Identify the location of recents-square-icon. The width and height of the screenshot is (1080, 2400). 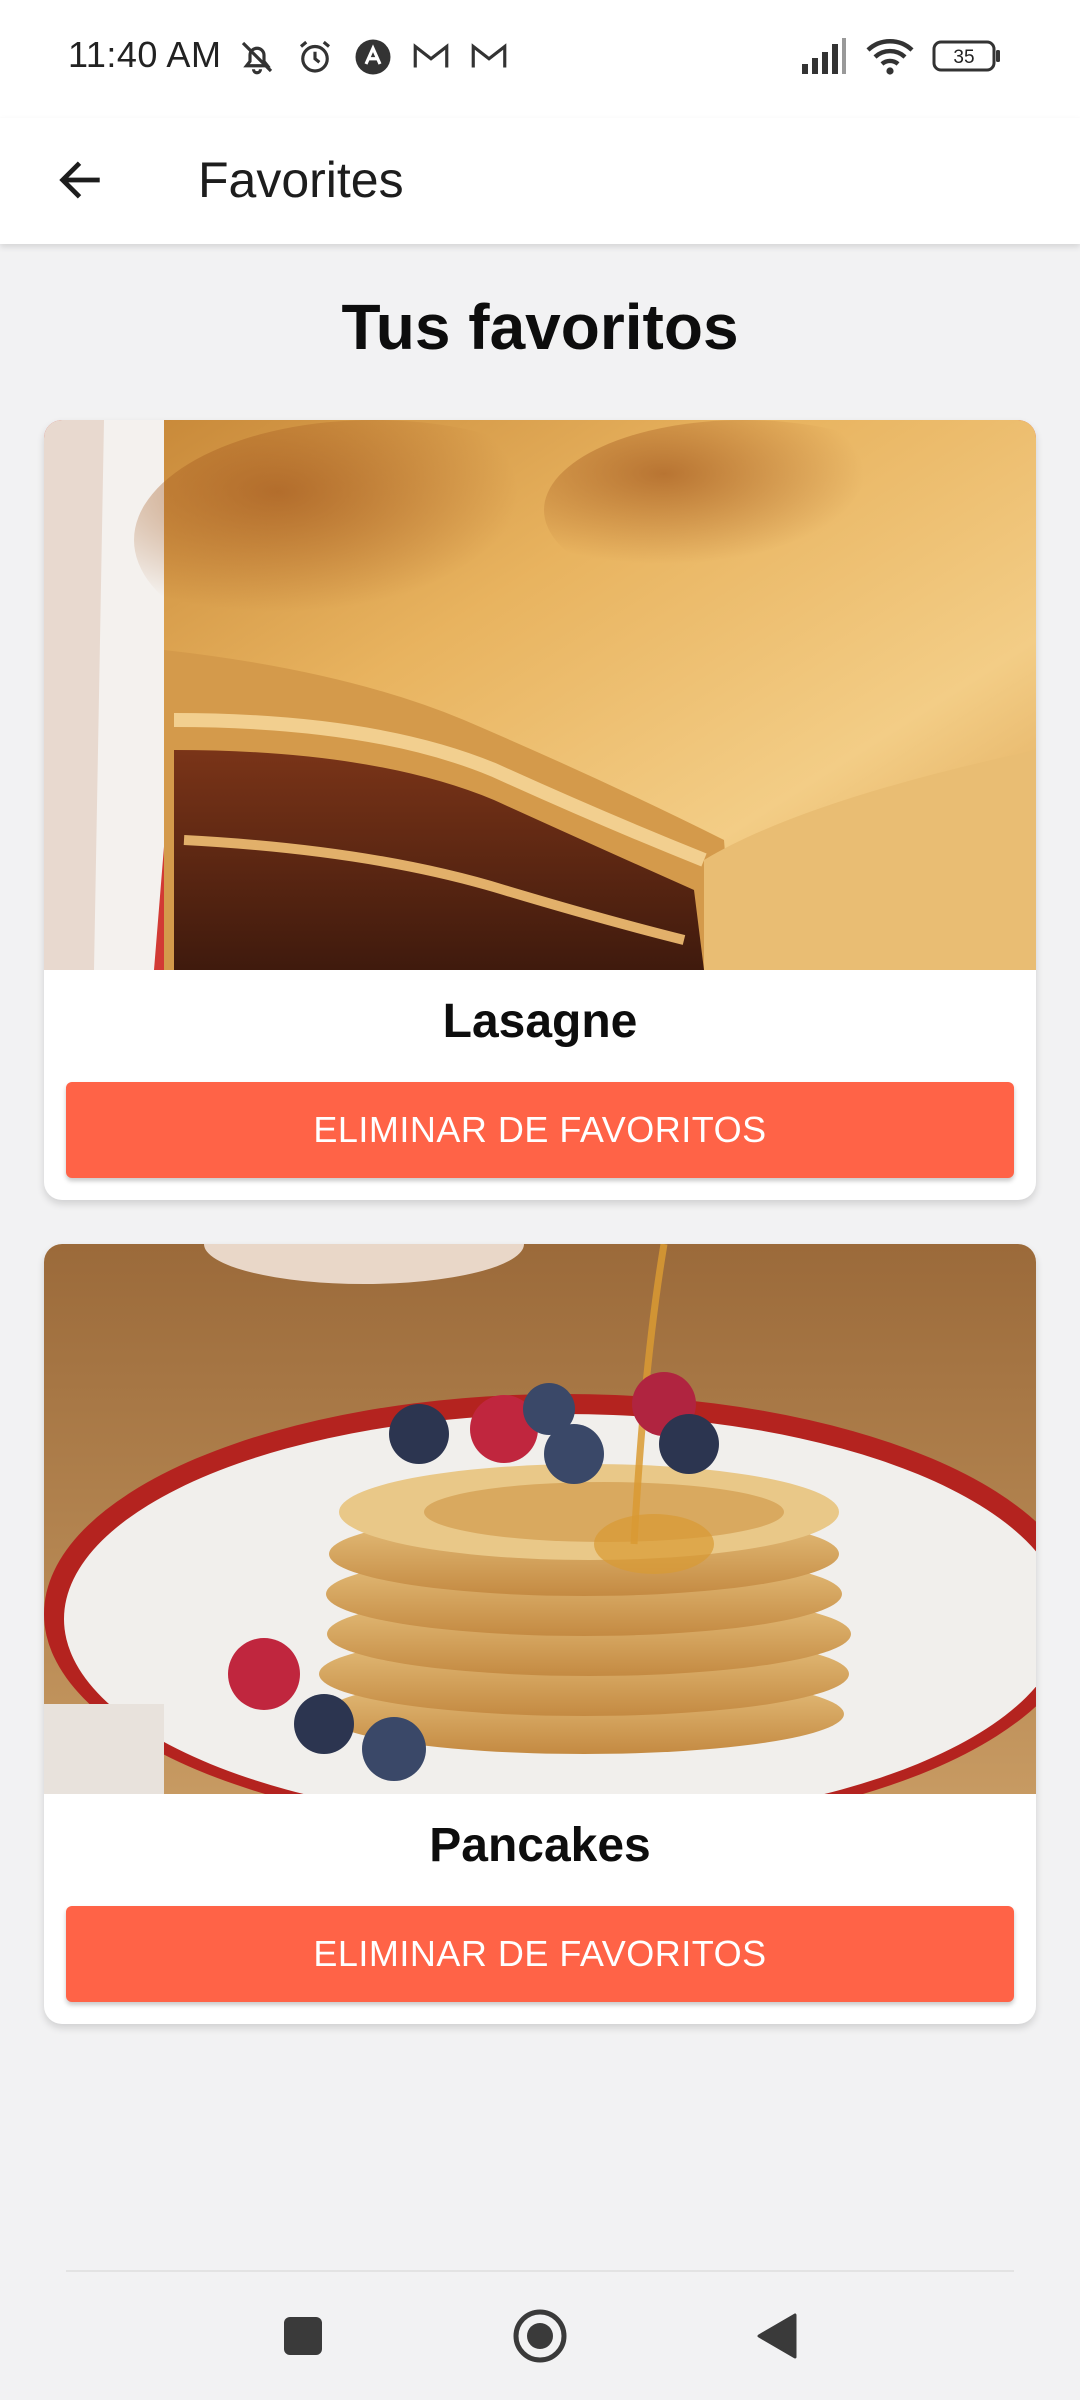
(303, 2336).